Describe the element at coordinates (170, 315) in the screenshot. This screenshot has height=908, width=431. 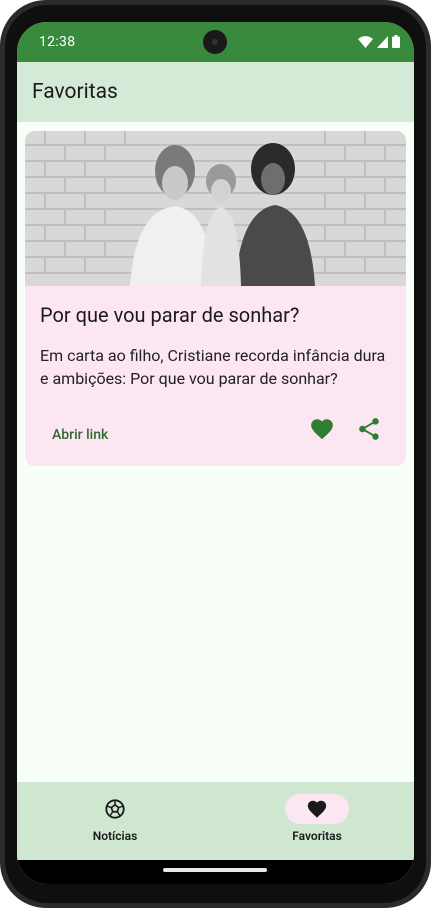
I see `news-title: Por que vou parar de sonhar?` at that location.